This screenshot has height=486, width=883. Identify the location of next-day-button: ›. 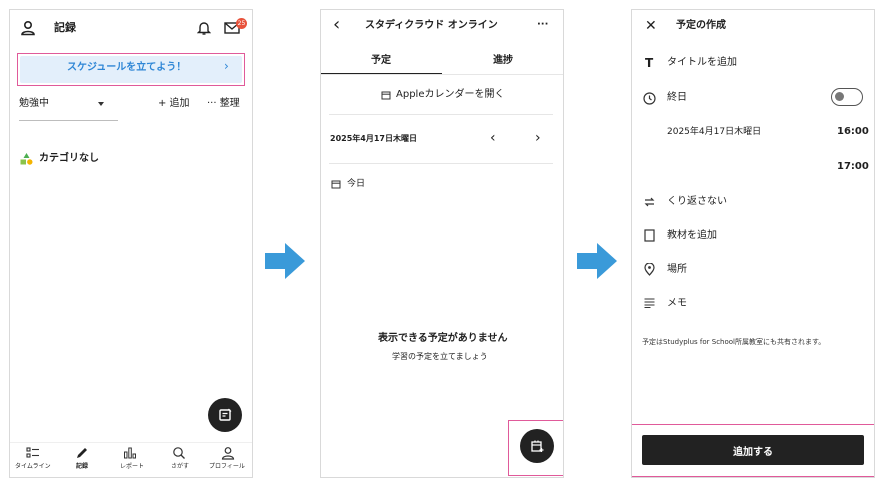
(538, 138).